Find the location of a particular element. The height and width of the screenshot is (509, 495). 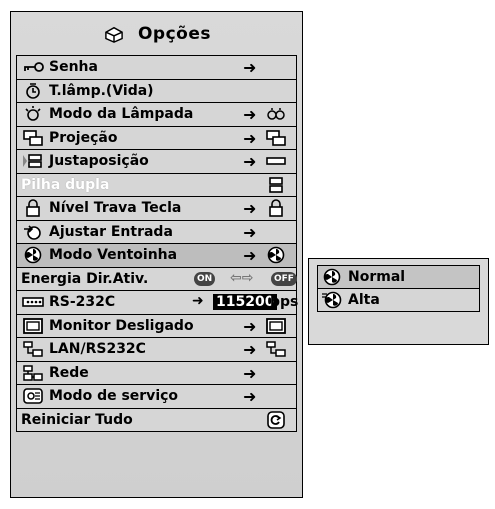

menu-item-lamp-timer: T.lâmp.(Vida) is located at coordinates (156, 90).